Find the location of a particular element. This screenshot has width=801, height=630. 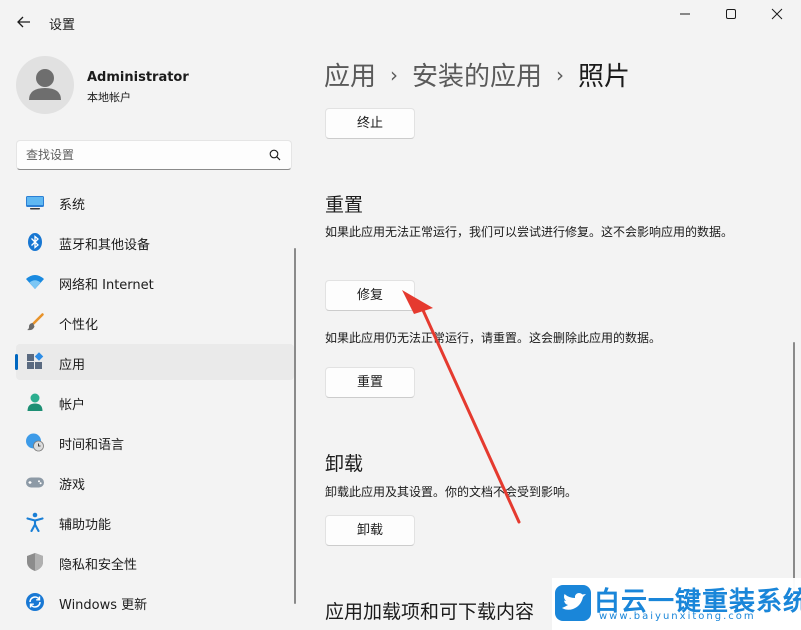

watermark-url: www.baiyunxitong.com is located at coordinates (677, 616).